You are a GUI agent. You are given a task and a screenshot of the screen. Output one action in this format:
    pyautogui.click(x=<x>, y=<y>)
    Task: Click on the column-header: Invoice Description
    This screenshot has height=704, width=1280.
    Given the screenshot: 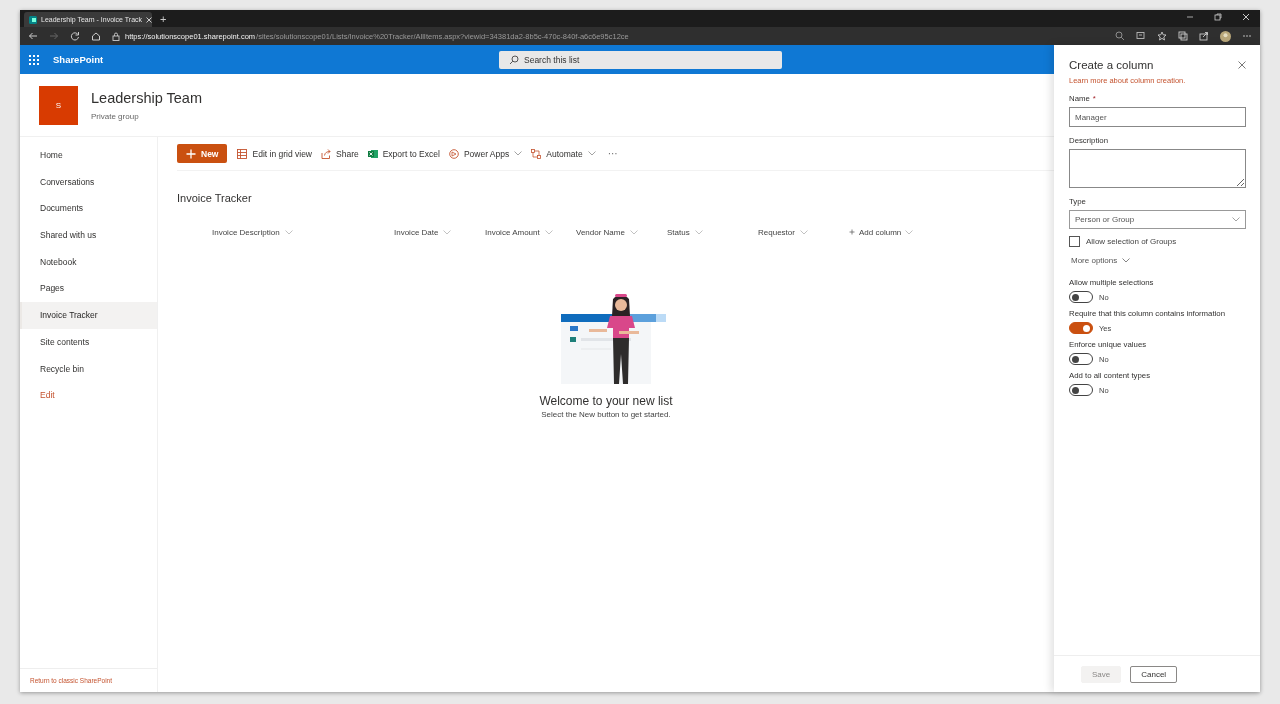 What is the action you would take?
    pyautogui.click(x=252, y=232)
    